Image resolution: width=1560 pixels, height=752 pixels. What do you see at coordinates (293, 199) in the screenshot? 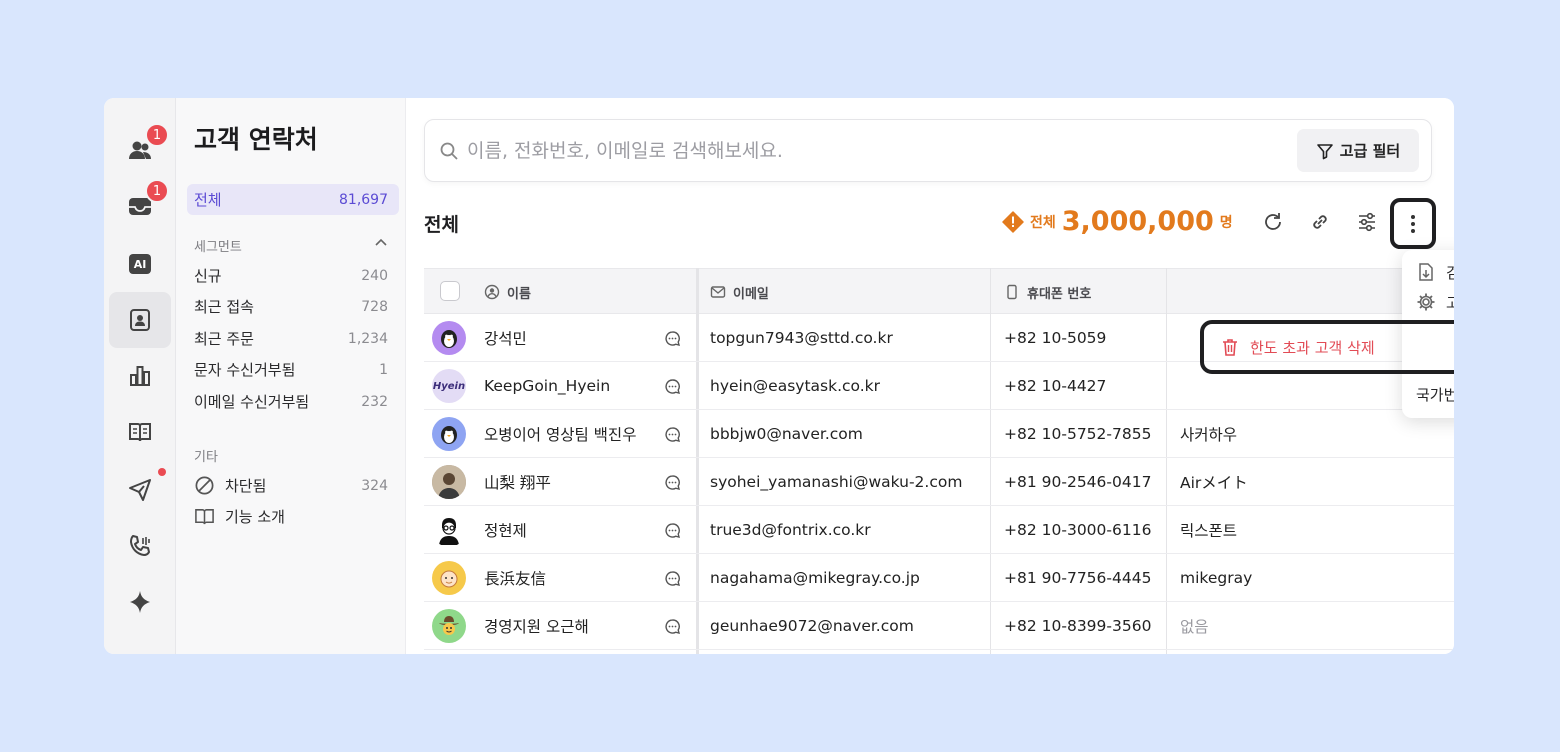
I see `sidebar-item-all: 전체 81,697` at bounding box center [293, 199].